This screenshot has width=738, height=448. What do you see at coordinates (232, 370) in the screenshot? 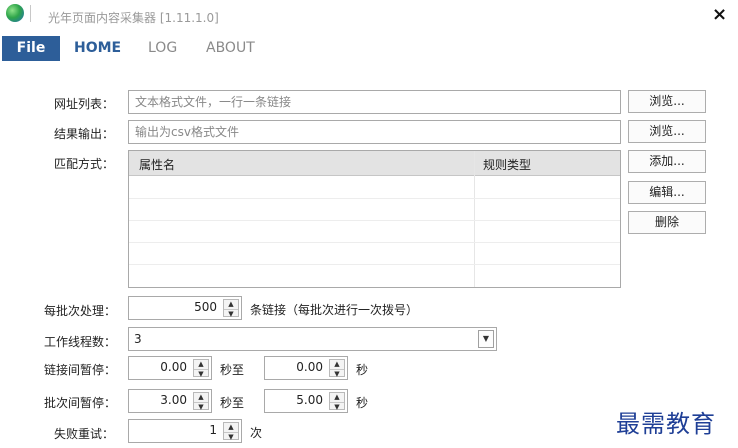
I see `link-pause-mid: 秒至` at bounding box center [232, 370].